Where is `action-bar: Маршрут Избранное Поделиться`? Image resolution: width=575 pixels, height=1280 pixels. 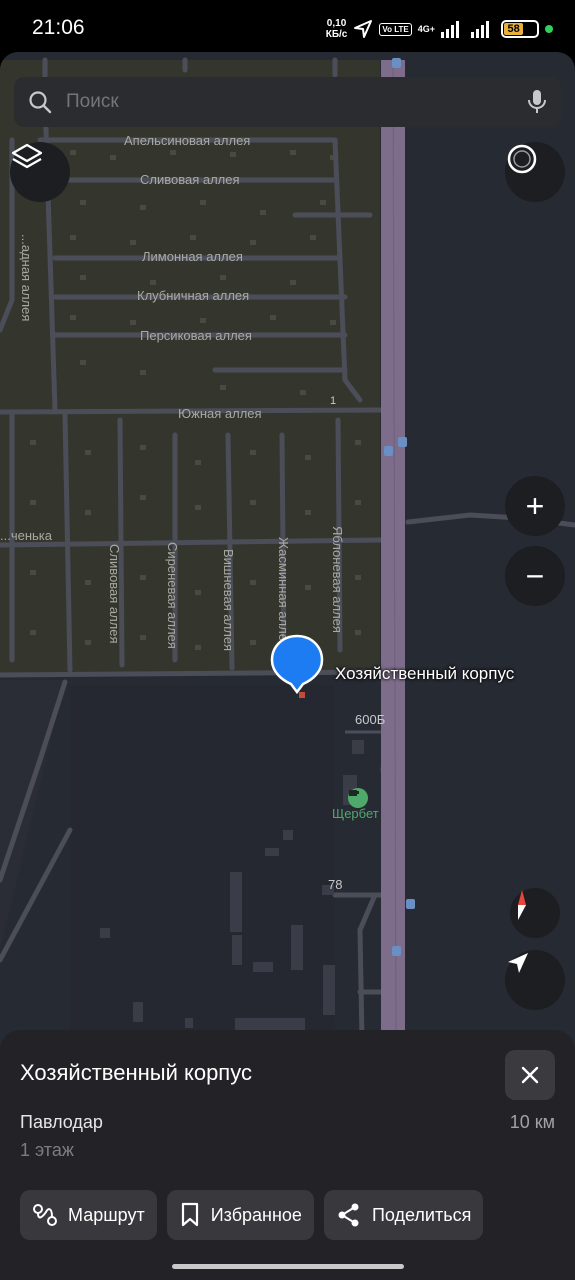
action-bar: Маршрут Избранное Поделиться is located at coordinates (252, 1215).